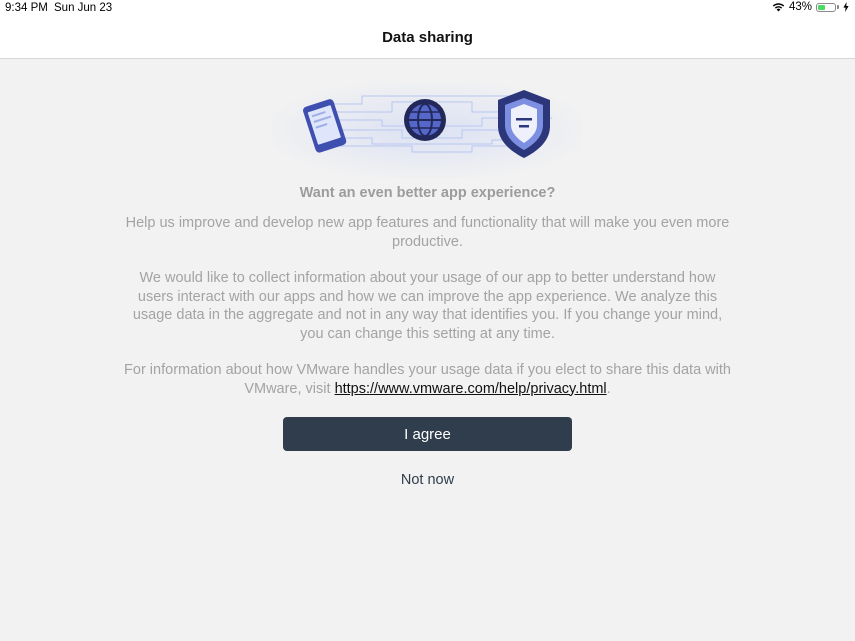 The height and width of the screenshot is (641, 855). What do you see at coordinates (425, 120) in the screenshot?
I see `globe-icon` at bounding box center [425, 120].